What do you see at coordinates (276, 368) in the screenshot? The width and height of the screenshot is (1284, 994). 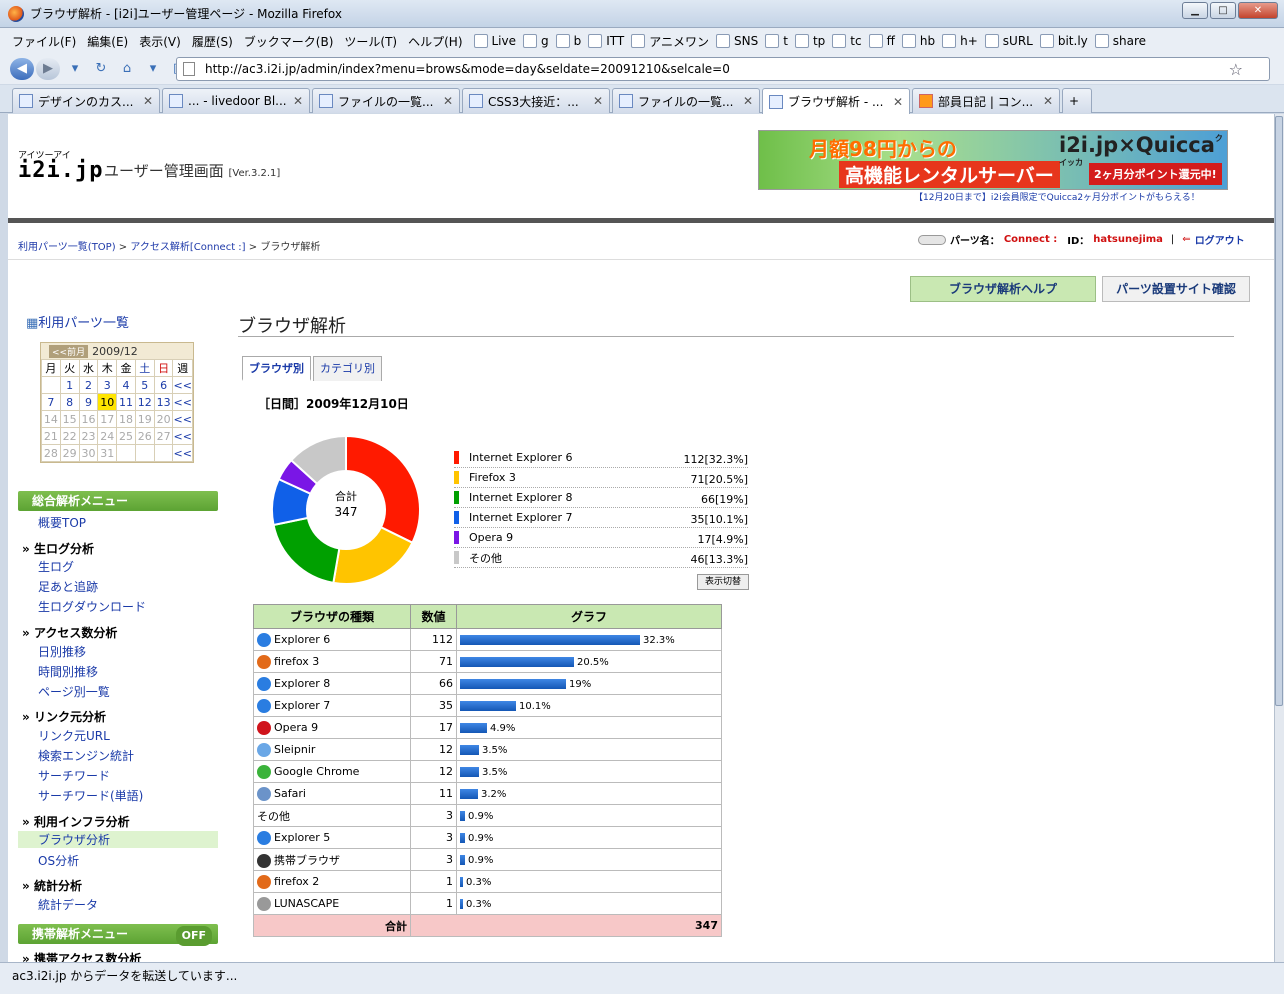 I see `tab-by-browser: ブラウザ別` at bounding box center [276, 368].